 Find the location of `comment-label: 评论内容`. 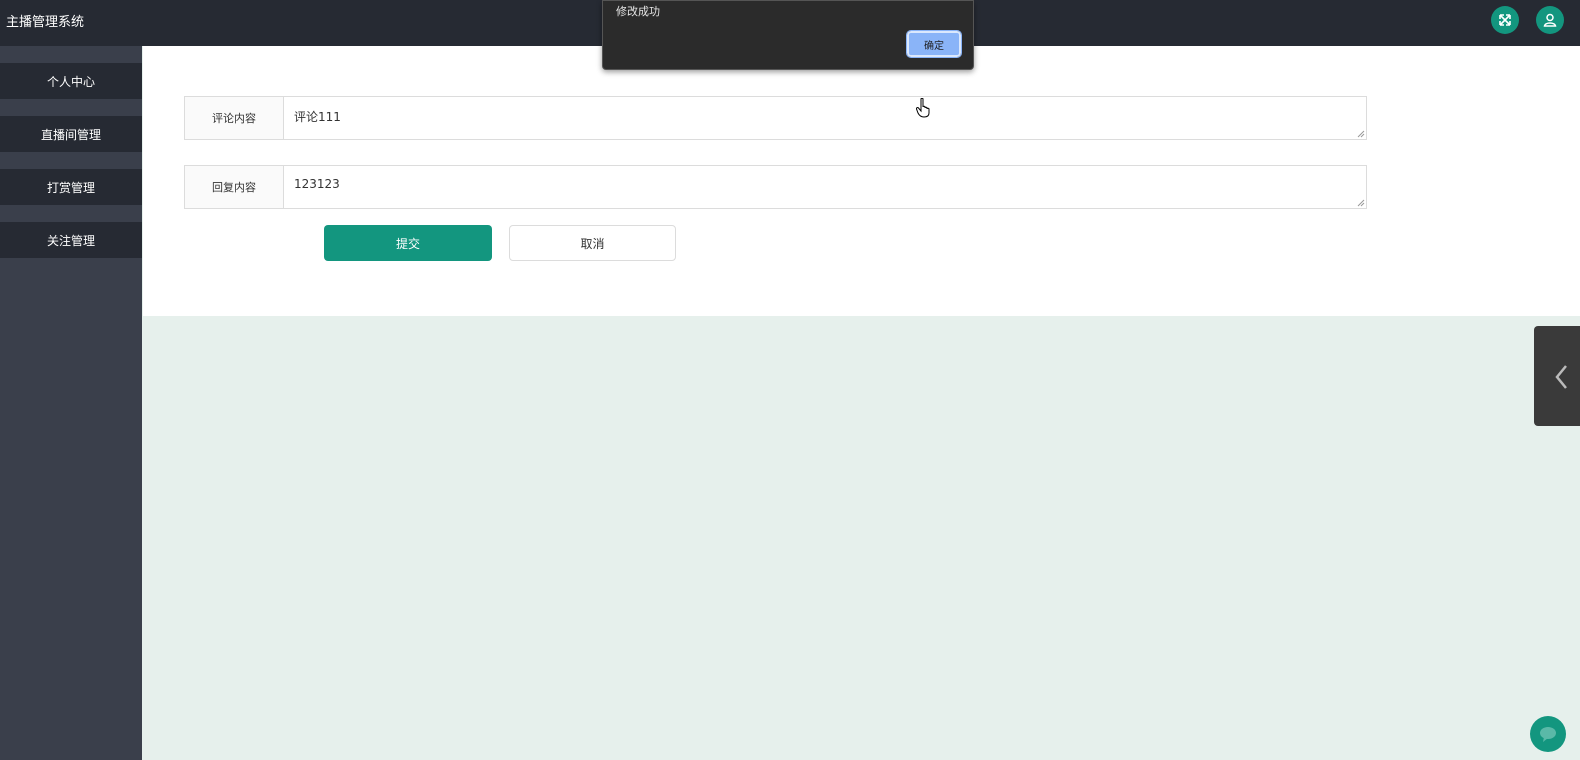

comment-label: 评论内容 is located at coordinates (234, 118).